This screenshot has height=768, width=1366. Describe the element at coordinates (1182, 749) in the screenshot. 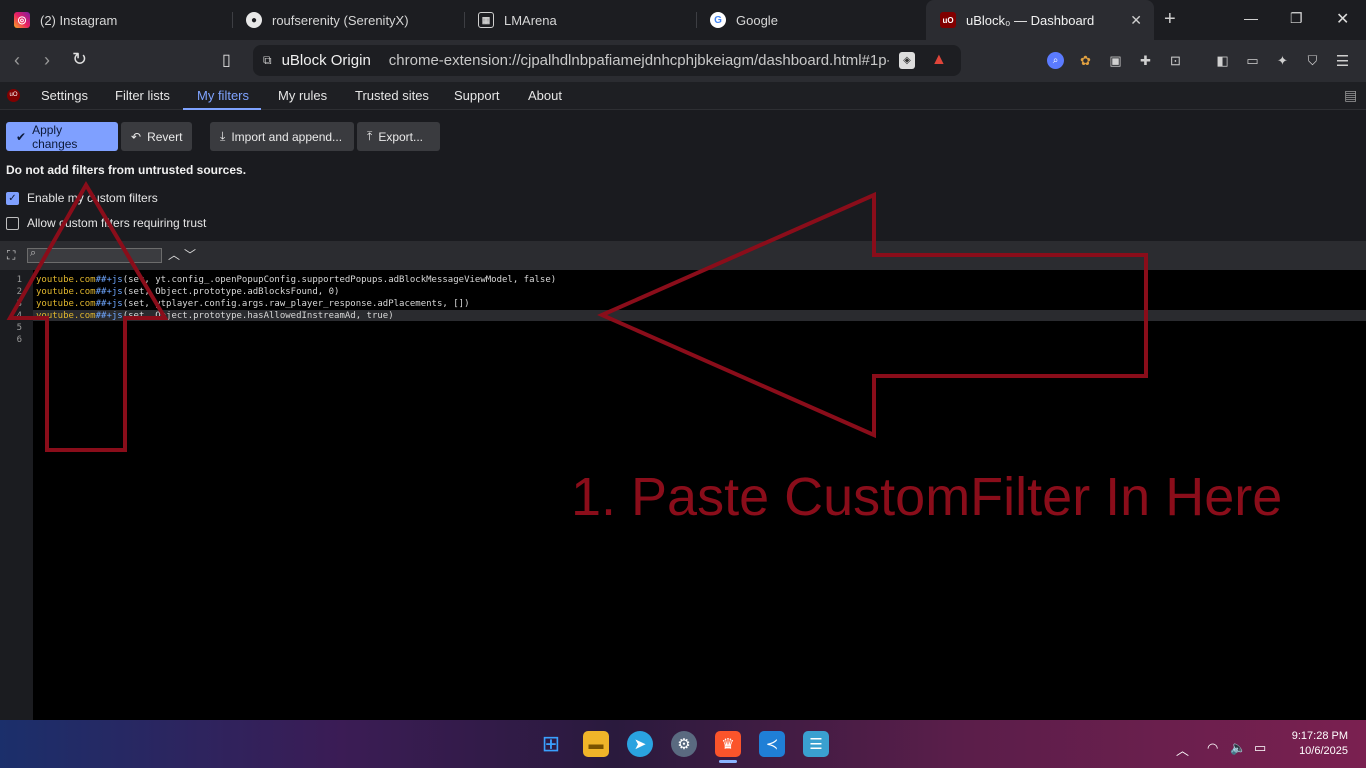

I see `show-hidden-icons-icon: ︿` at that location.